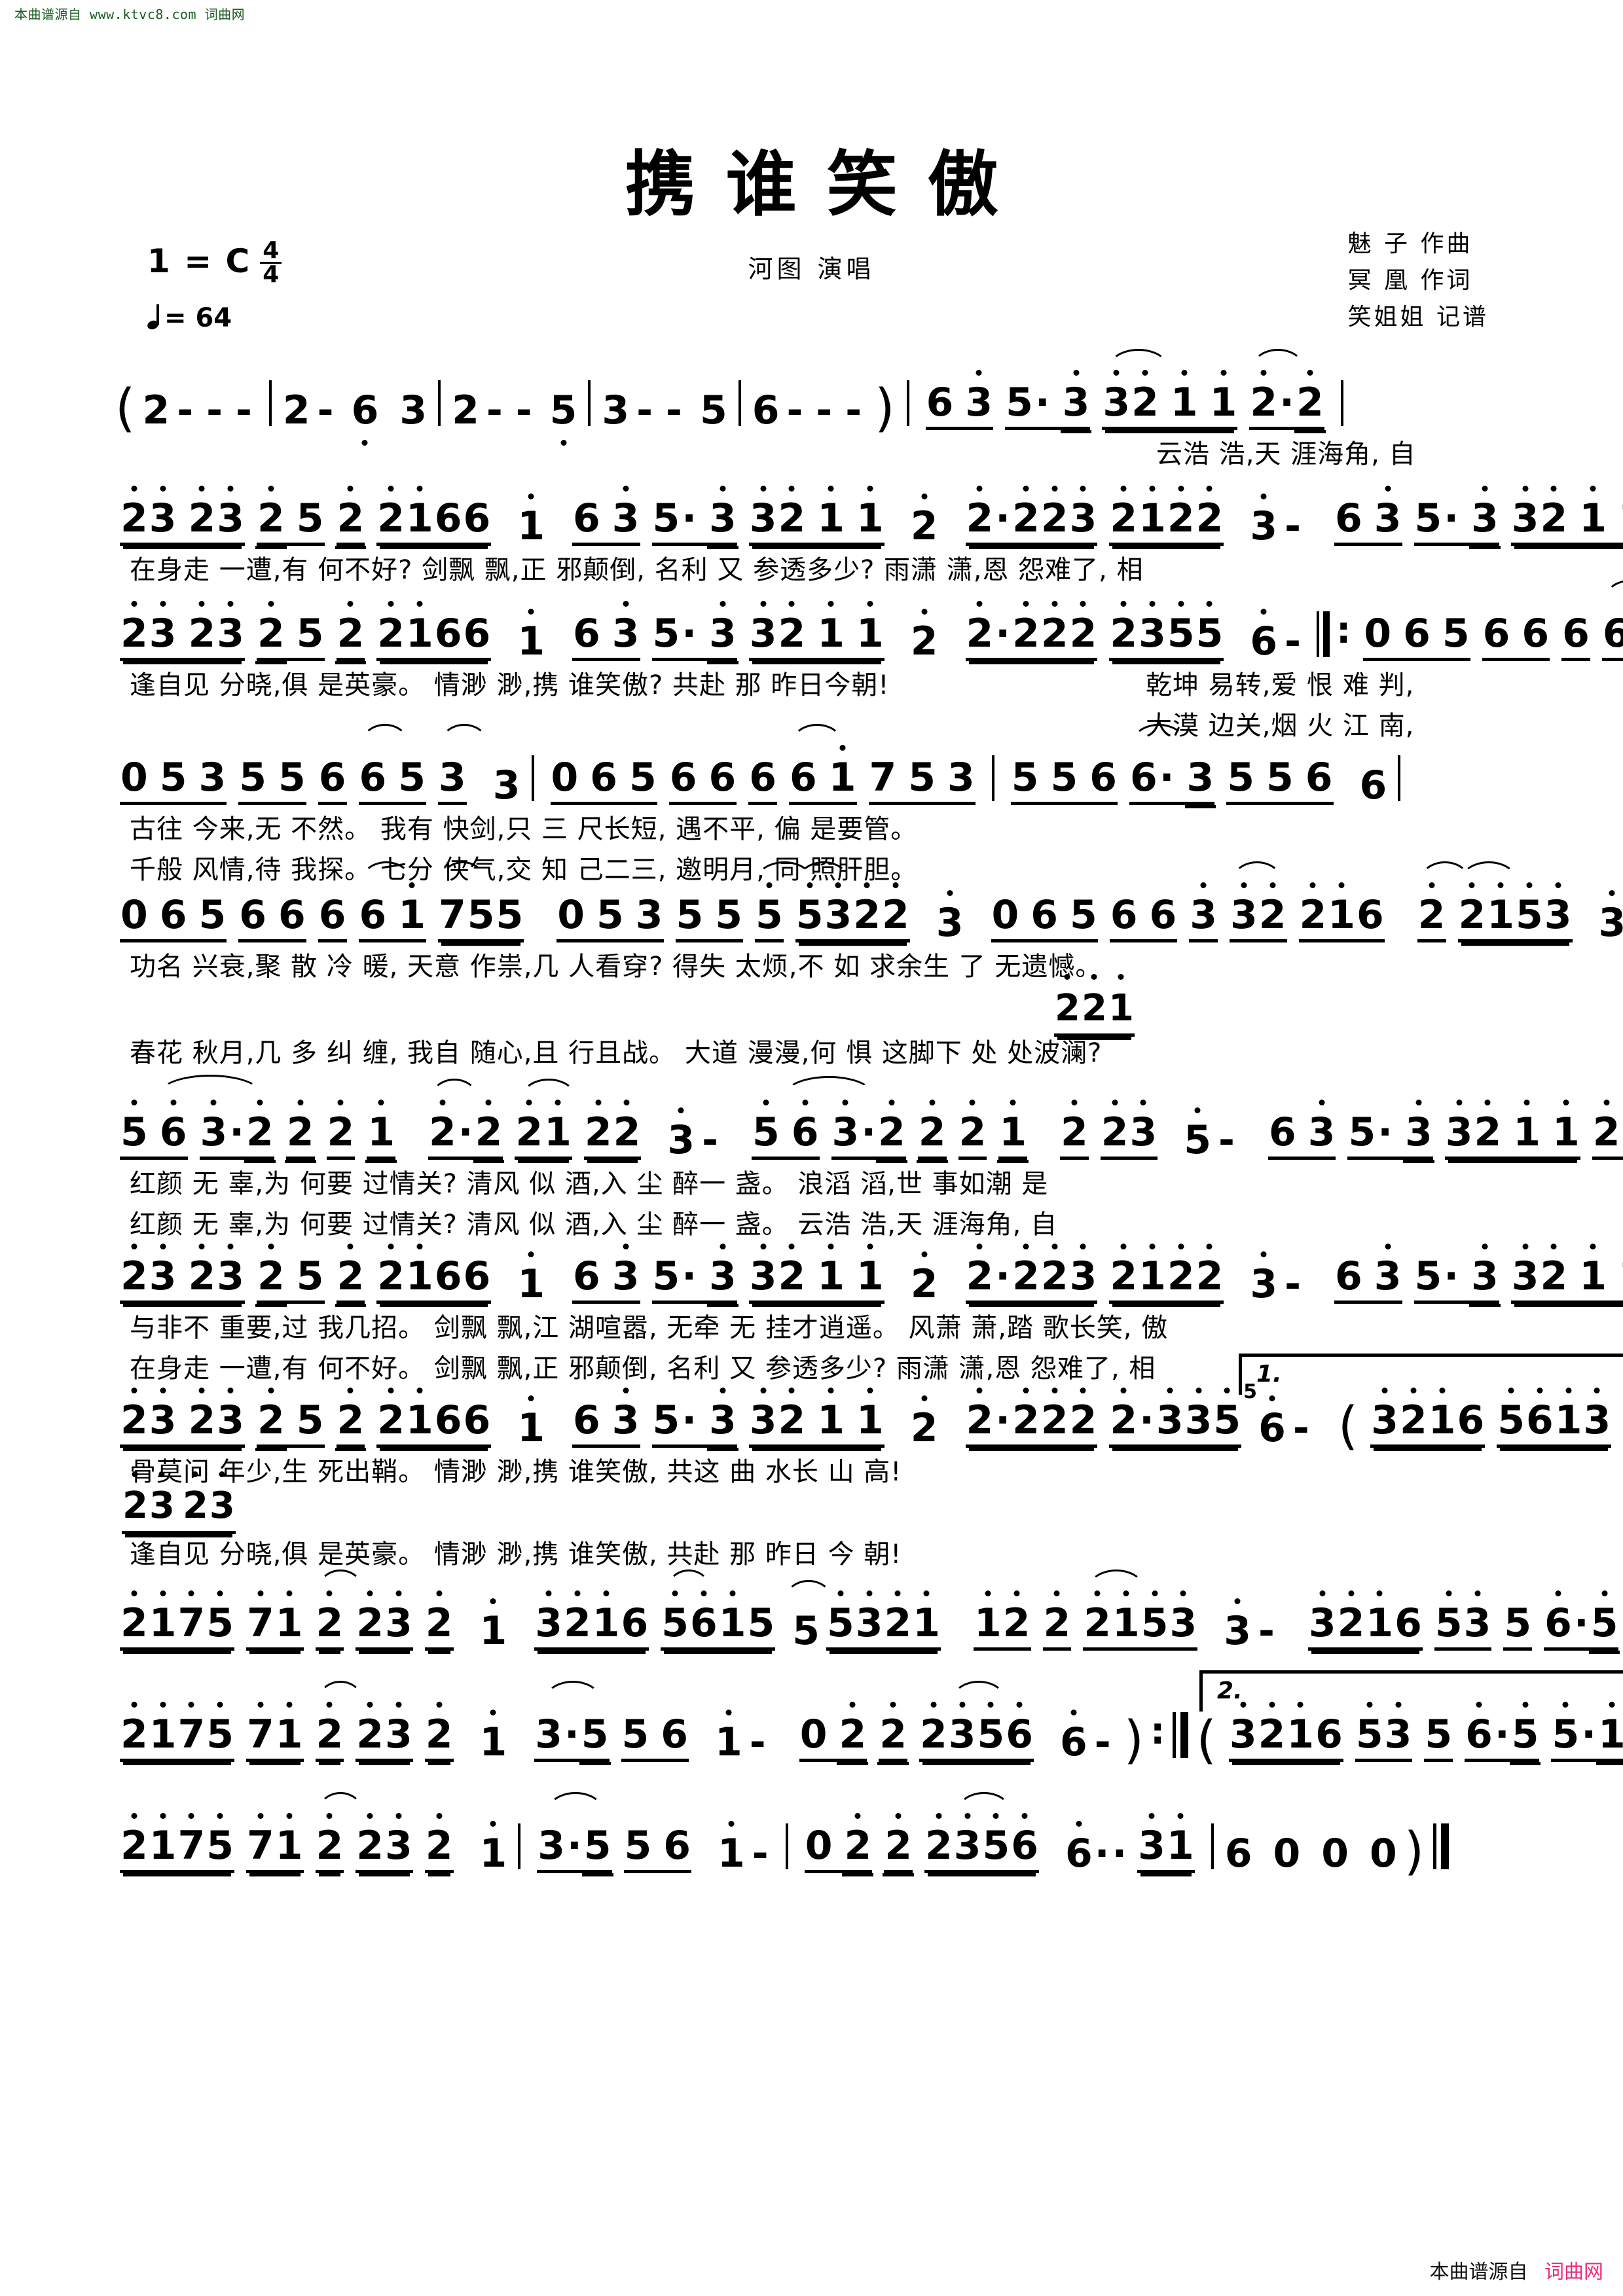 The image size is (1623, 2296). Describe the element at coordinates (1286, 454) in the screenshot. I see `lyric-line: 云浩 浩,天 涯海角, 自` at that location.